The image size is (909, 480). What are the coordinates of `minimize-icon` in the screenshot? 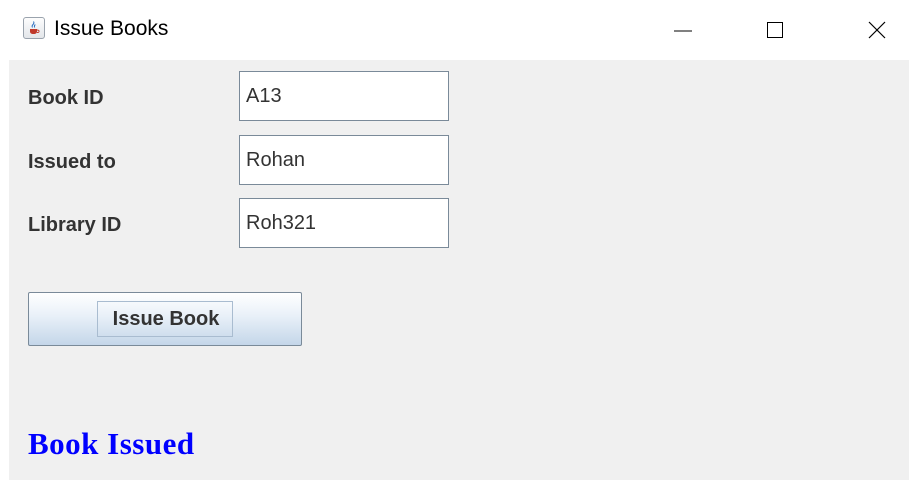 It's located at (683, 31).